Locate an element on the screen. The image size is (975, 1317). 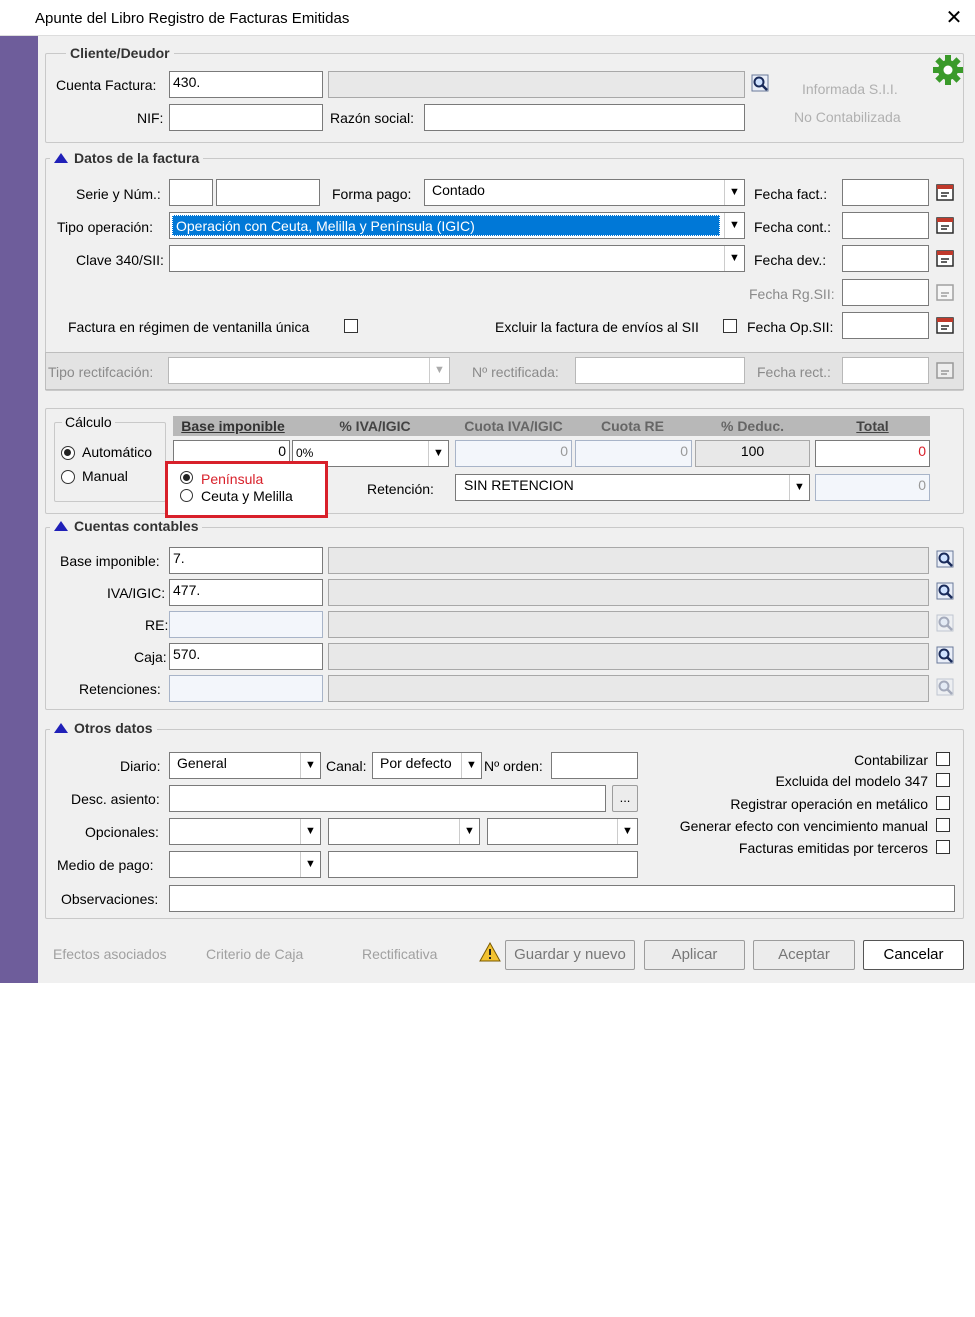
cuenta-iva-input: 477. is located at coordinates (246, 592).